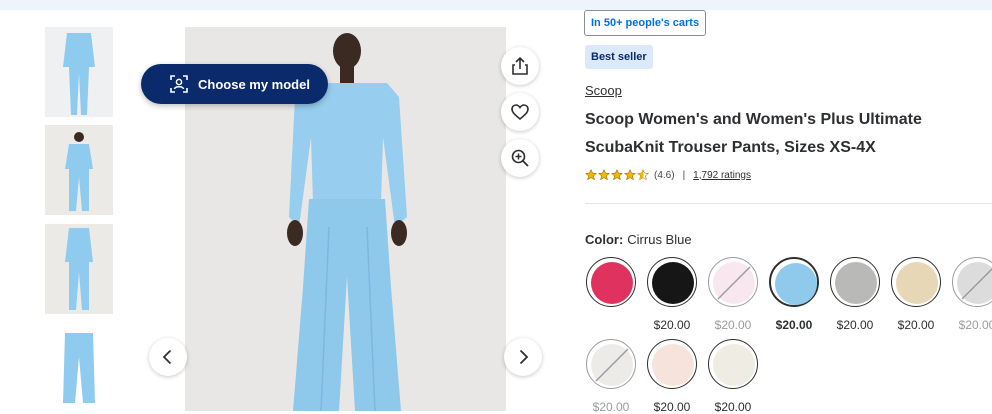  I want to click on zoom-button, so click(520, 158).